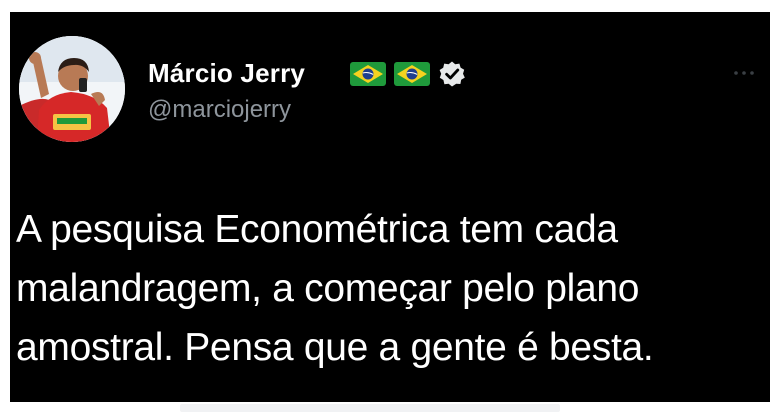  What do you see at coordinates (219, 110) in the screenshot?
I see `author-handle: @marciojerry` at bounding box center [219, 110].